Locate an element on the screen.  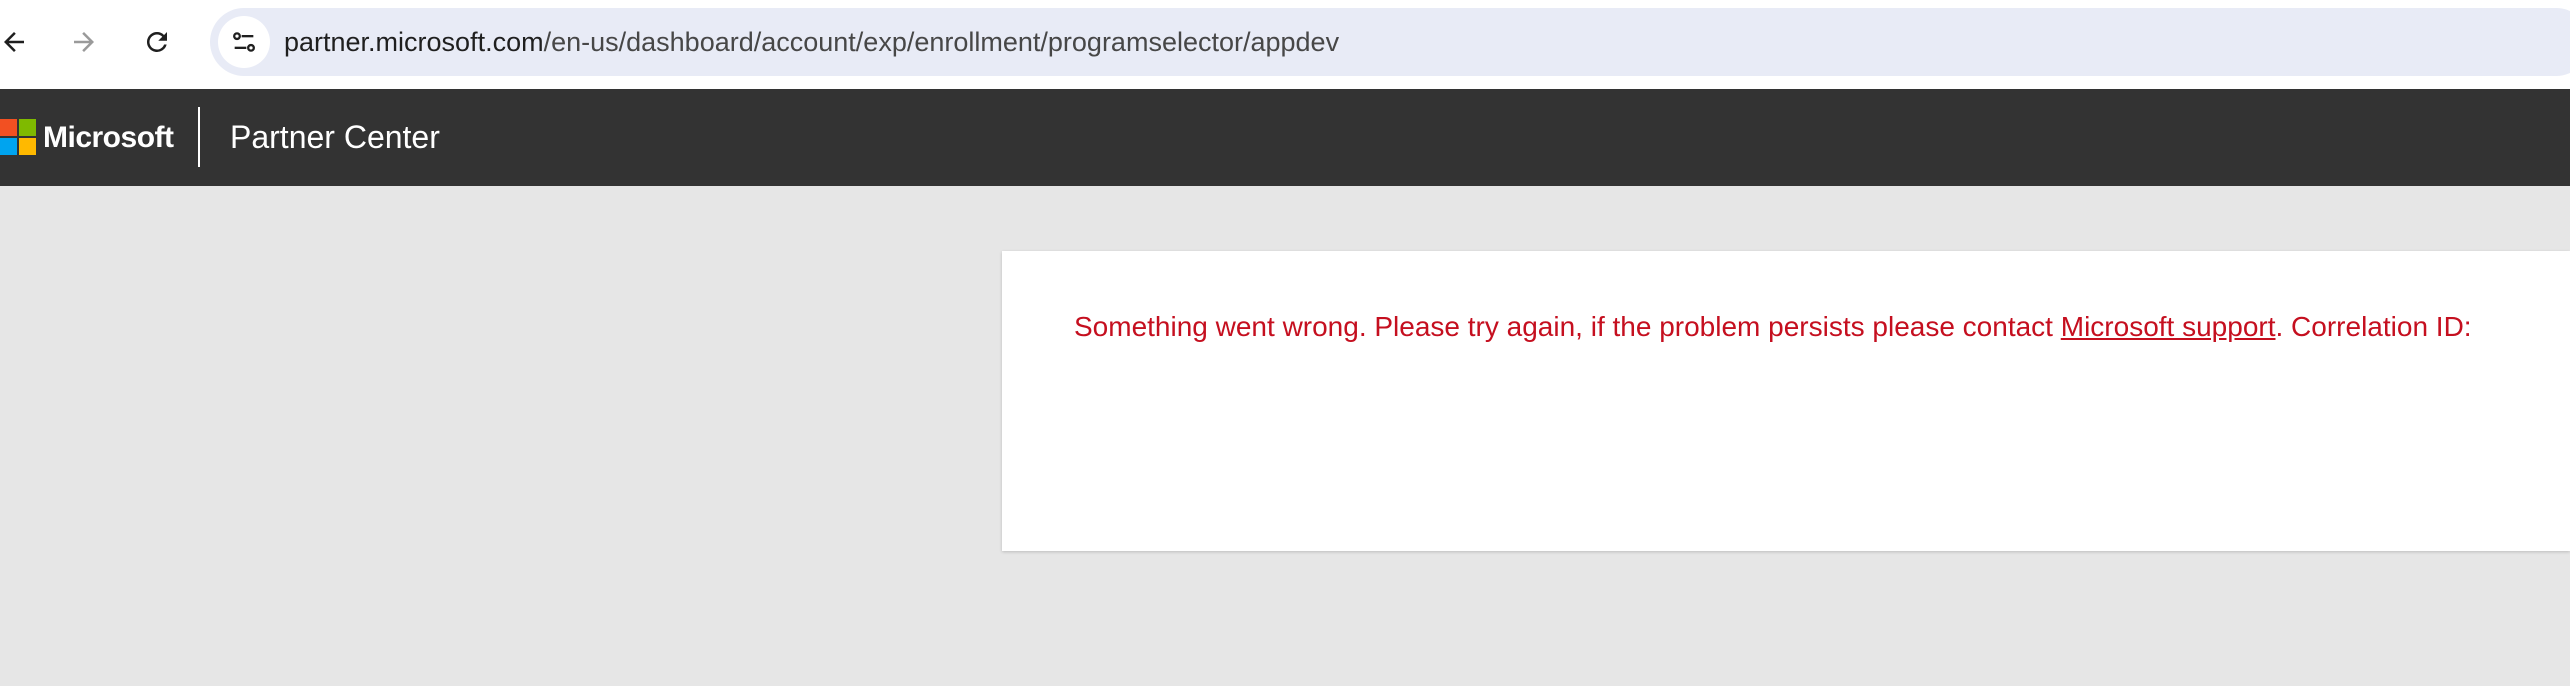
app-header: Microsoft Partner Center is located at coordinates (1285, 137).